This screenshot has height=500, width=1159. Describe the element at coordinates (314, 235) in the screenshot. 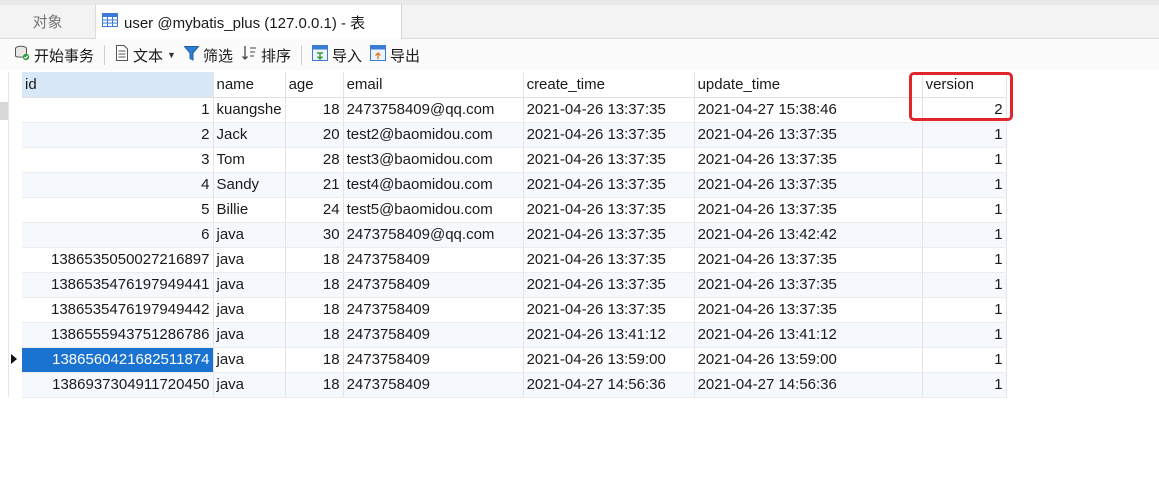

I see `table-cell-age: 30` at that location.